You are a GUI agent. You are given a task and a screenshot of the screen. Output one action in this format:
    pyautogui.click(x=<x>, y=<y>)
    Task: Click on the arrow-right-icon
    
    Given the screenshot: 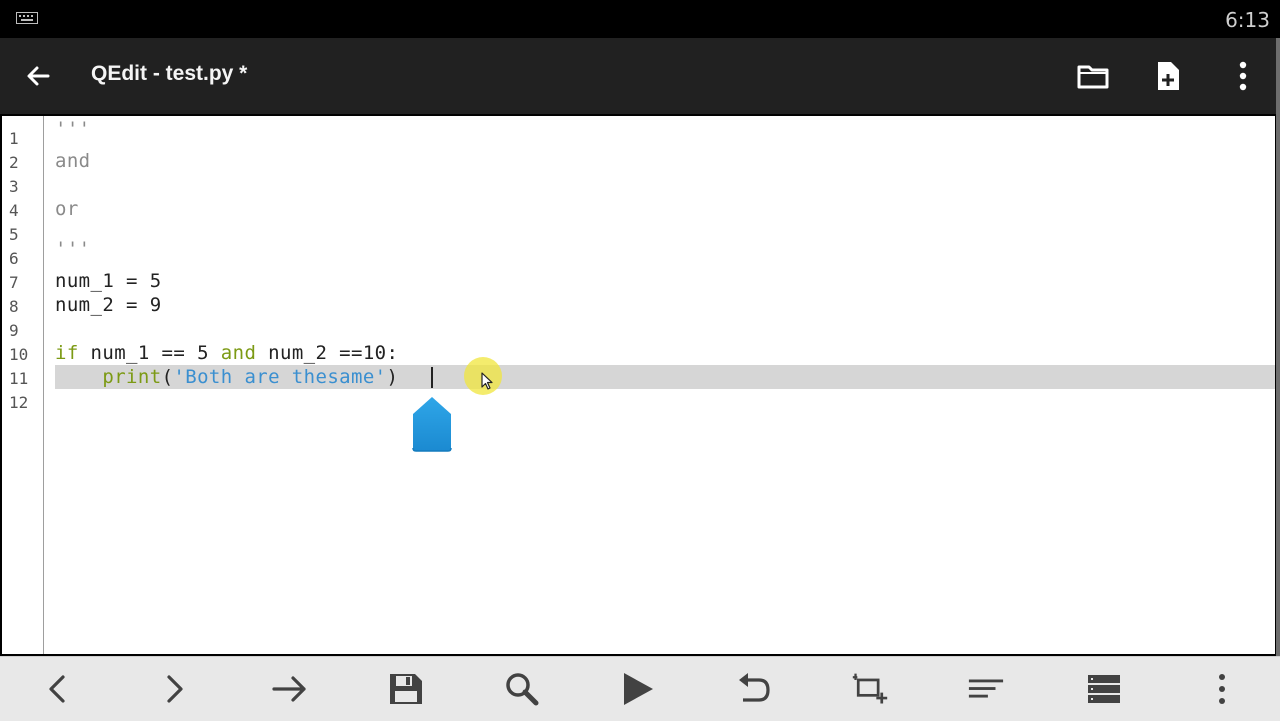 What is the action you would take?
    pyautogui.click(x=290, y=689)
    